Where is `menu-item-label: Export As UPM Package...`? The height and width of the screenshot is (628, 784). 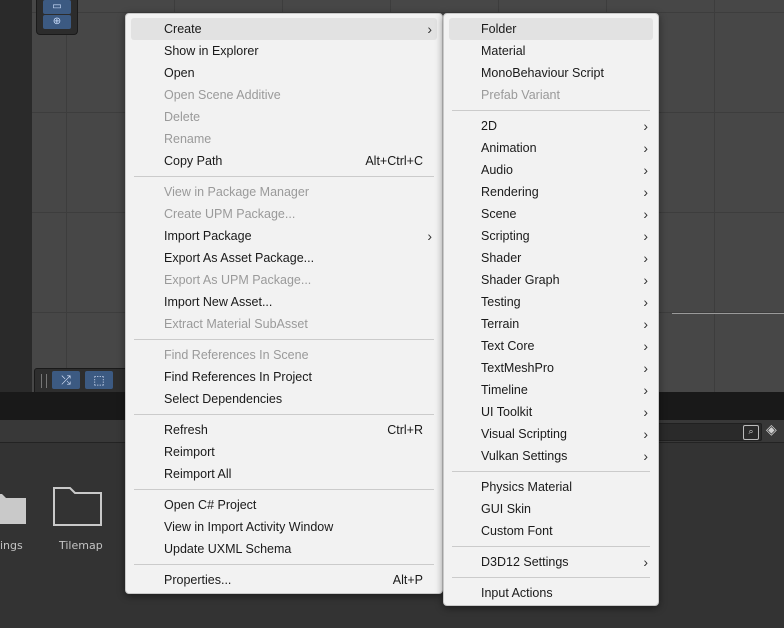
menu-item-label: Export As UPM Package... is located at coordinates (238, 280).